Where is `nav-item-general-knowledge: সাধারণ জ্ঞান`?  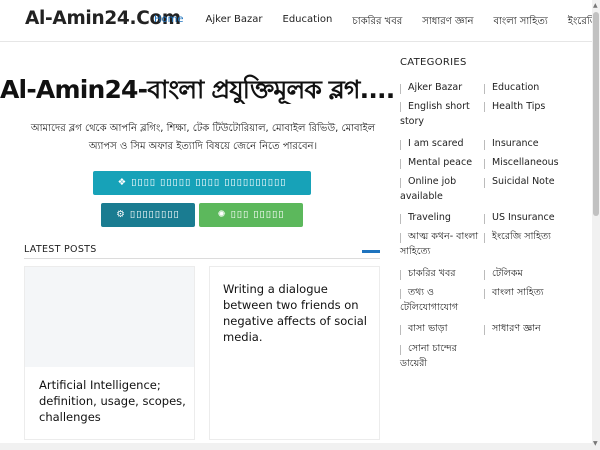
nav-item-general-knowledge: সাধারণ জ্ঞান is located at coordinates (447, 22).